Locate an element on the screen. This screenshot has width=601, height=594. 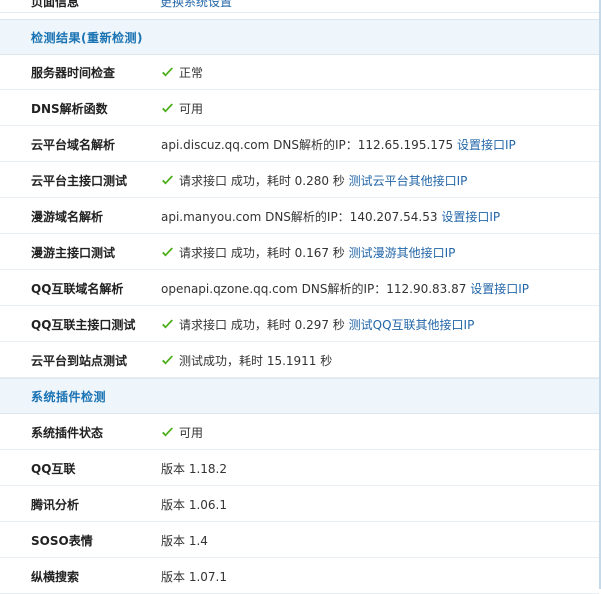
row-action-link: 测试云平台其他接口IP is located at coordinates (408, 181).